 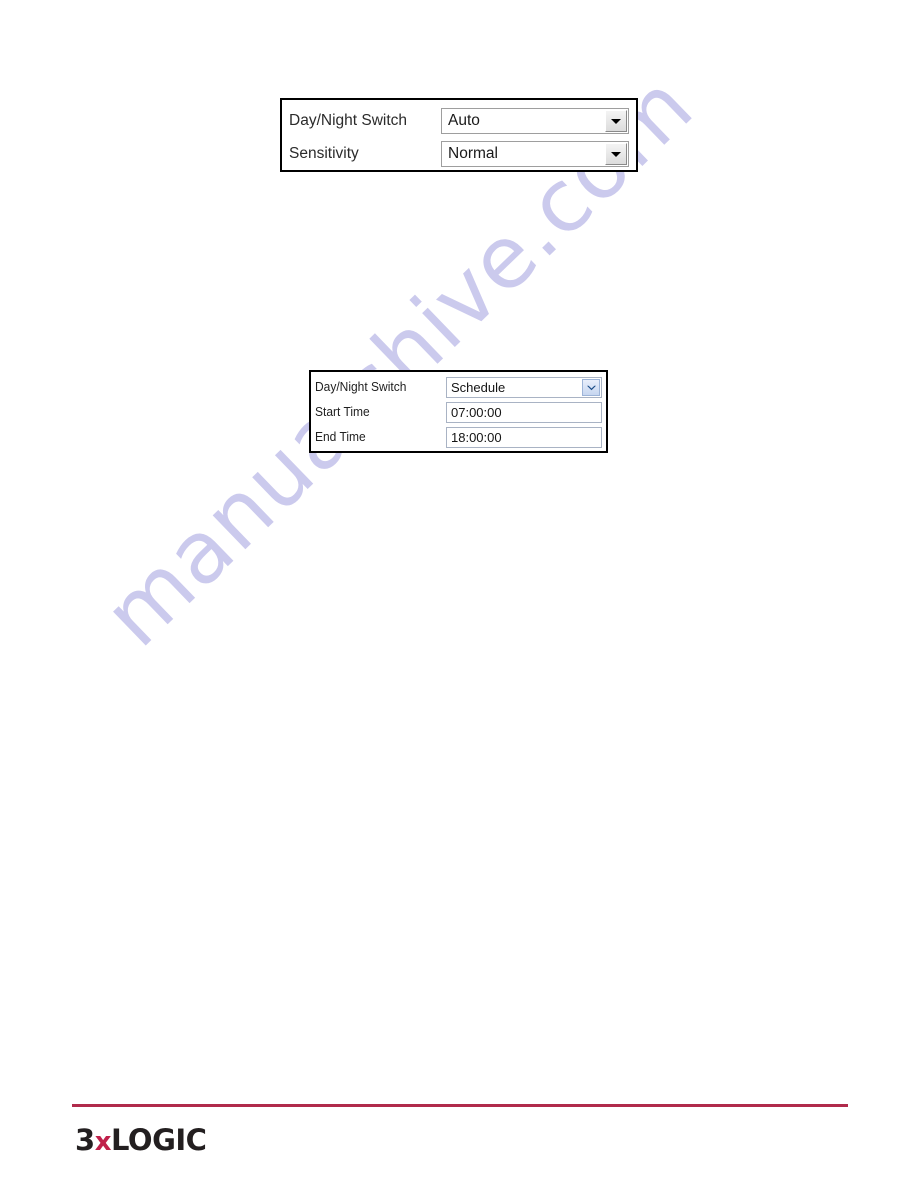 I want to click on form-row-sensitivity: Sensitivity Normal, so click(x=459, y=154).